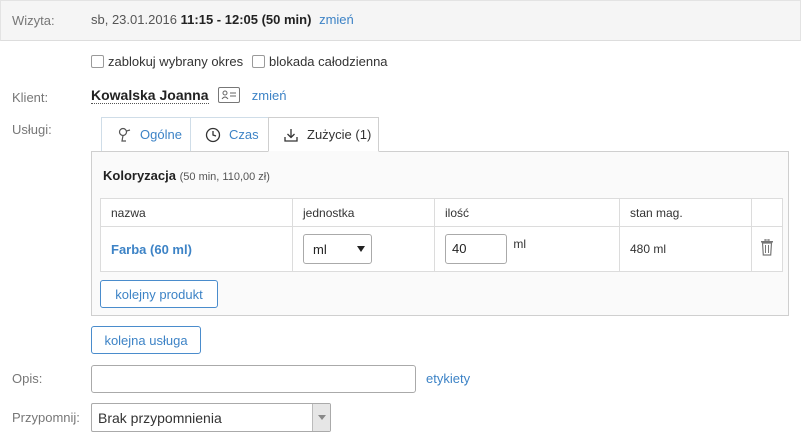 This screenshot has width=801, height=445. What do you see at coordinates (320, 249) in the screenshot?
I see `unit-select-value: ml` at bounding box center [320, 249].